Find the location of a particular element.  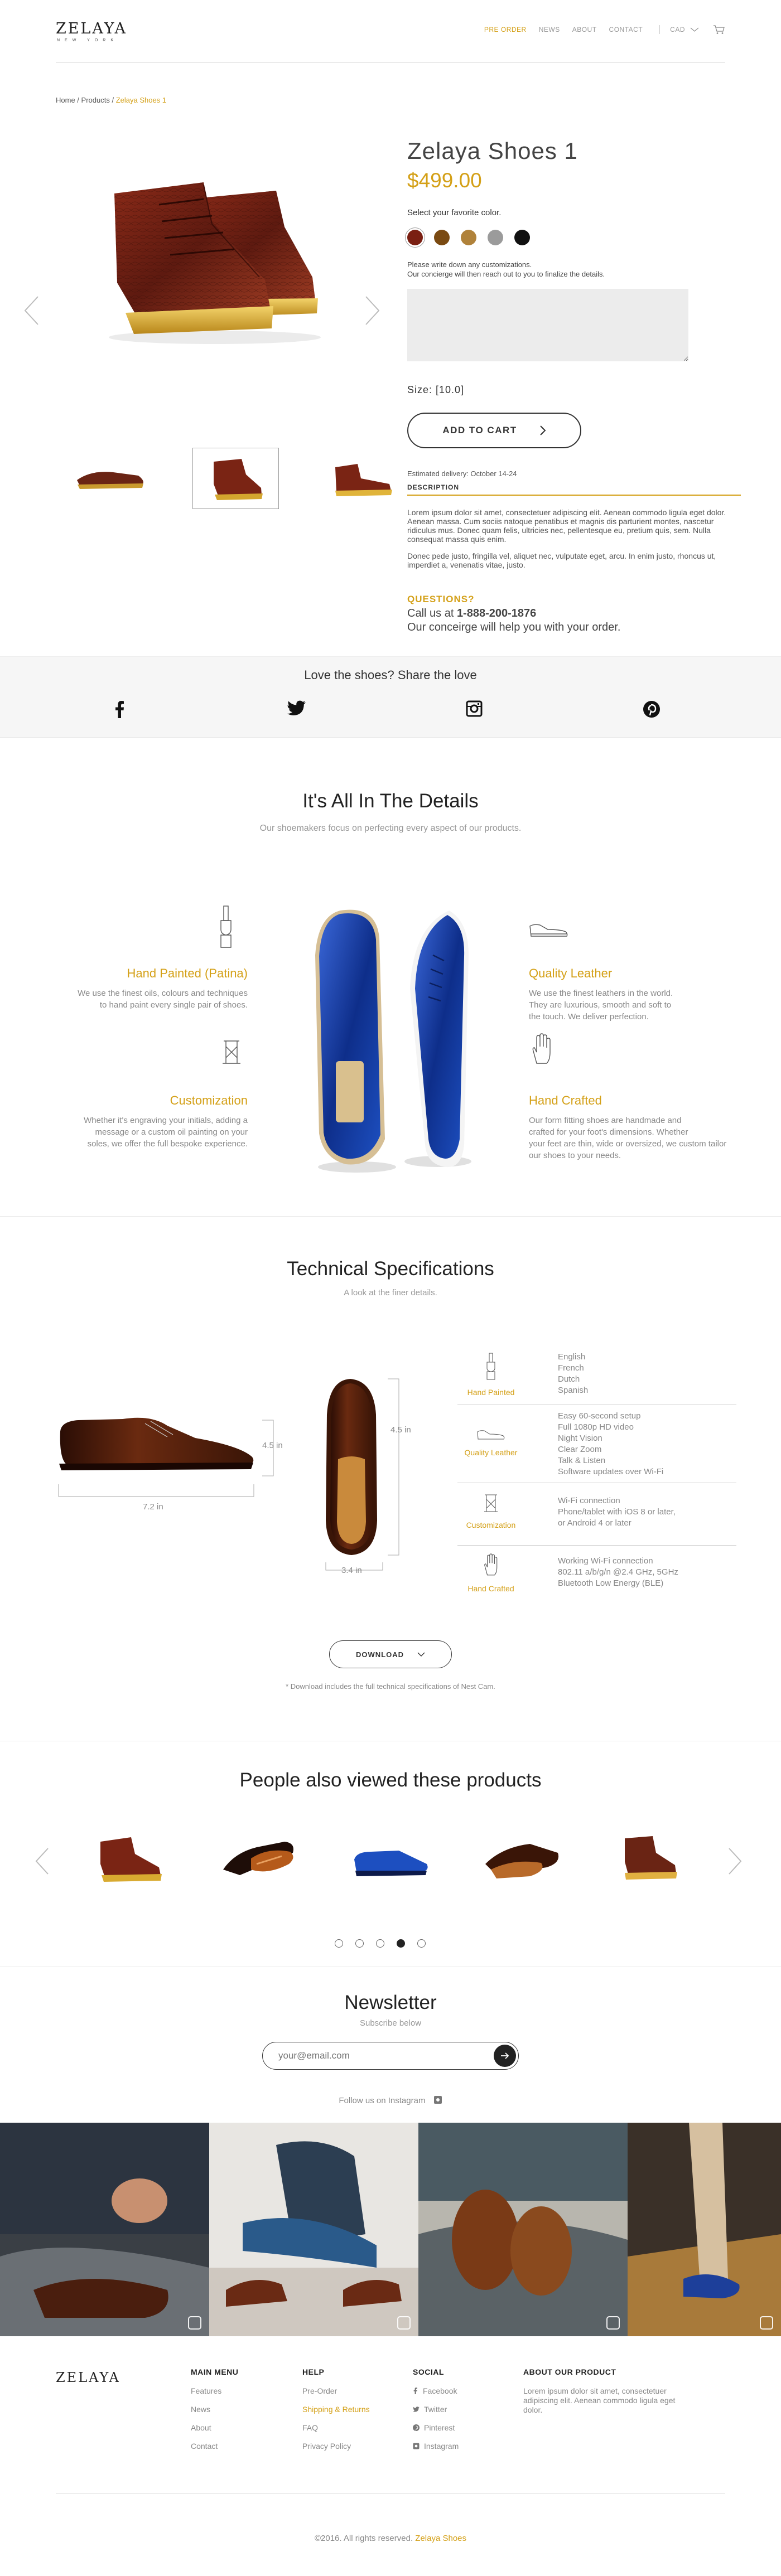

footer-logo: ZELAYA is located at coordinates (88, 2377).